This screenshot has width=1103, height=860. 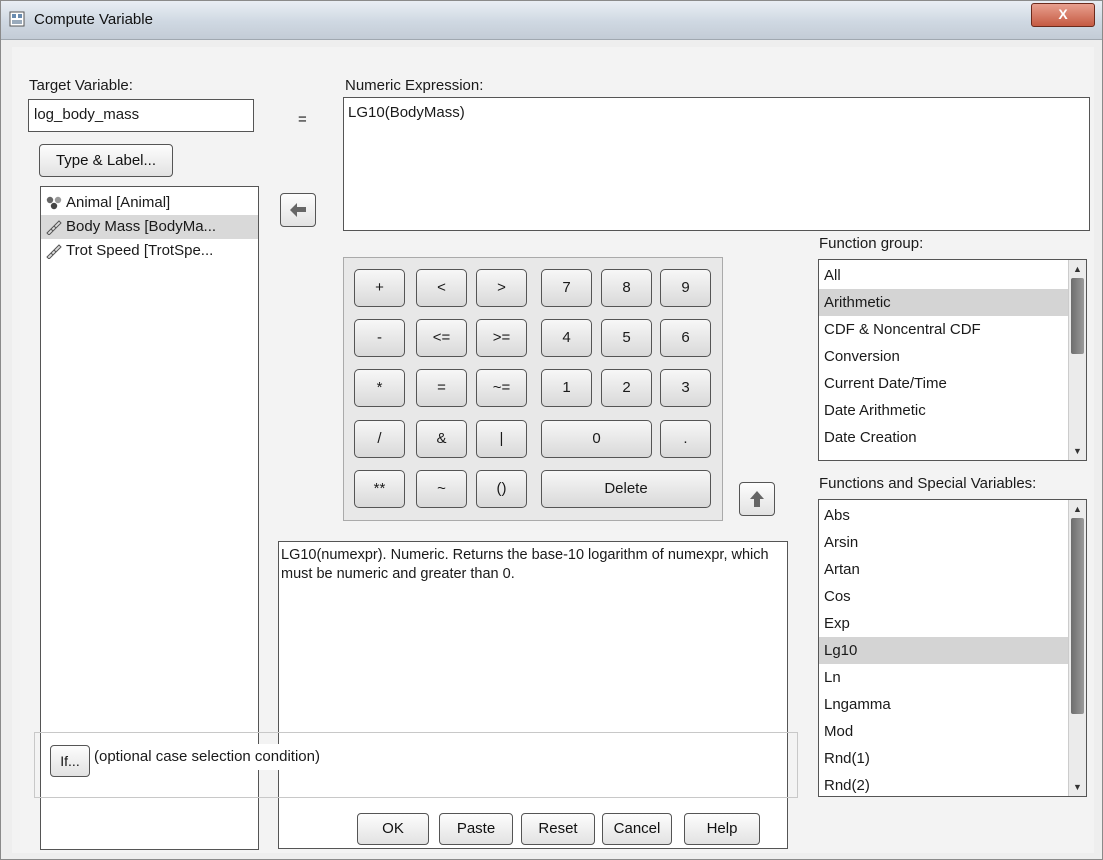 I want to click on key-and: &, so click(x=441, y=439).